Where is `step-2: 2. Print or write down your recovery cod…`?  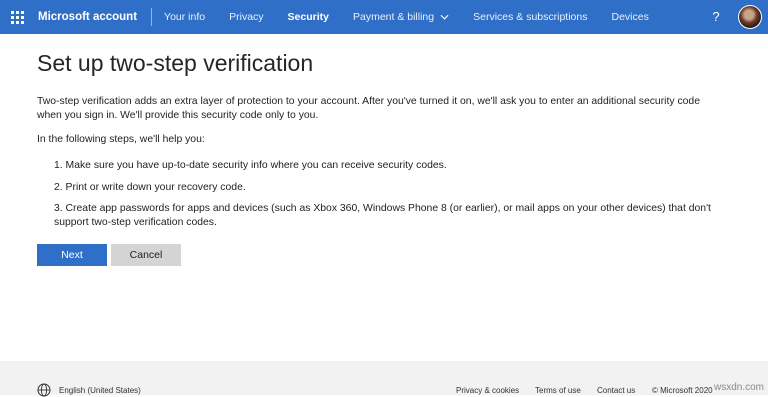 step-2: 2. Print or write down your recovery cod… is located at coordinates (150, 187).